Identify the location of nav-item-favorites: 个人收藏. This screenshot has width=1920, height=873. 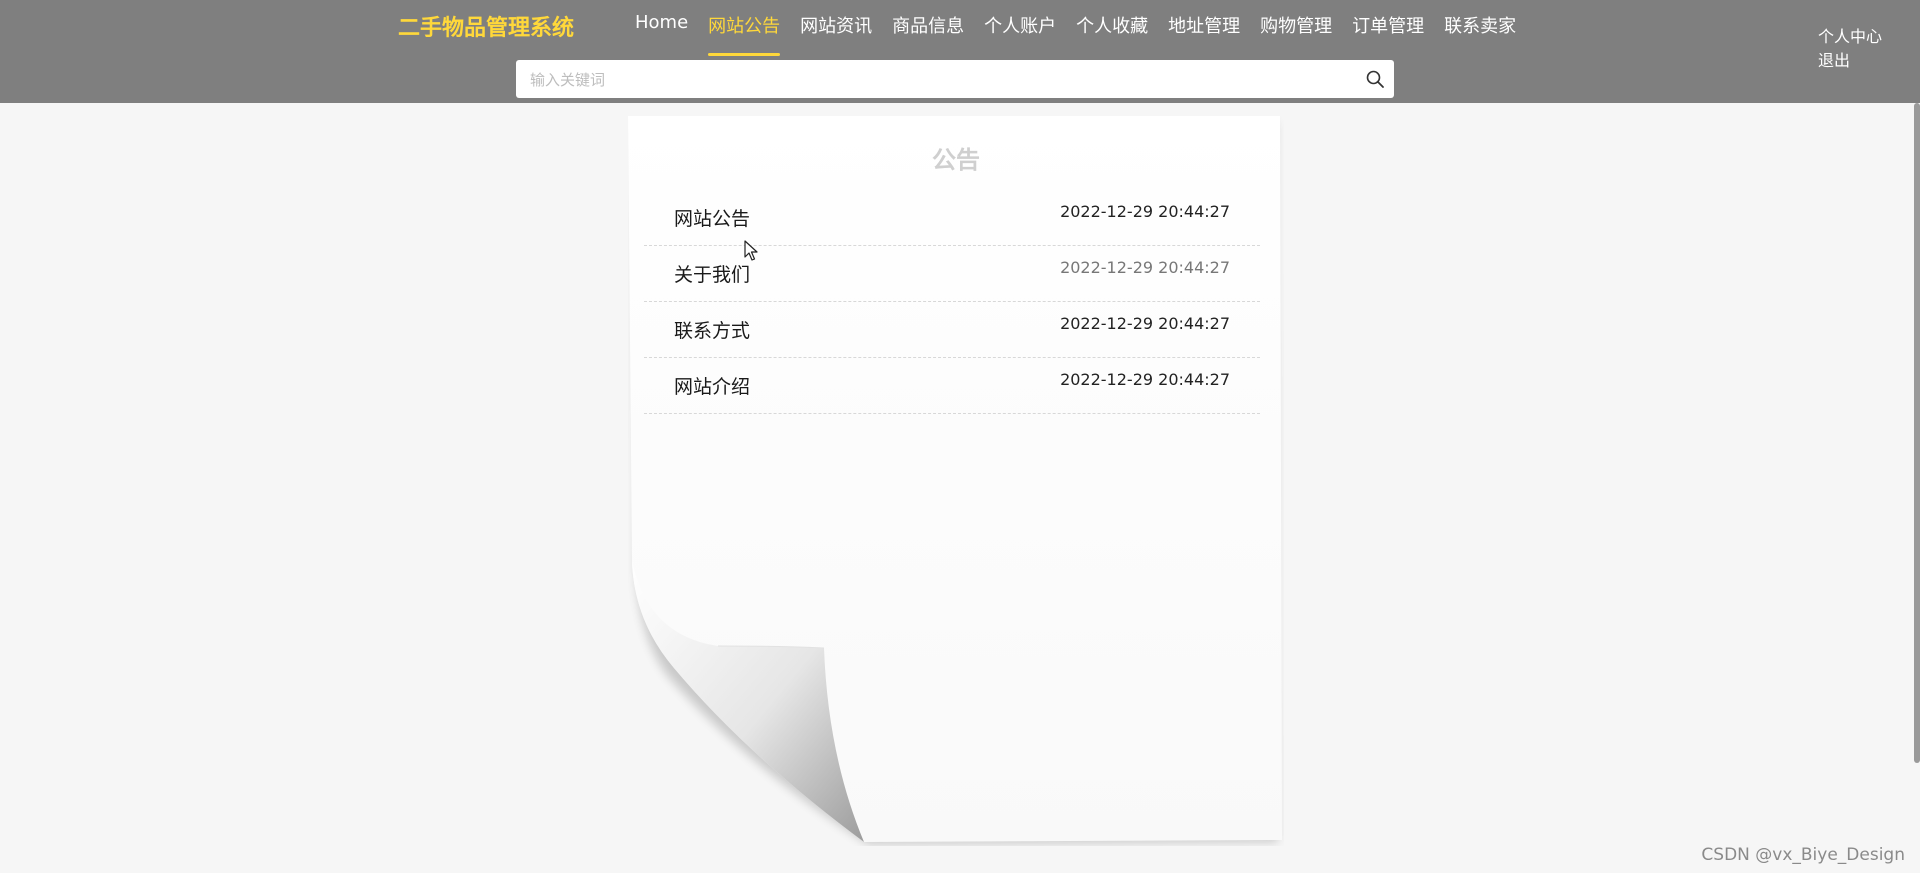
(1112, 28).